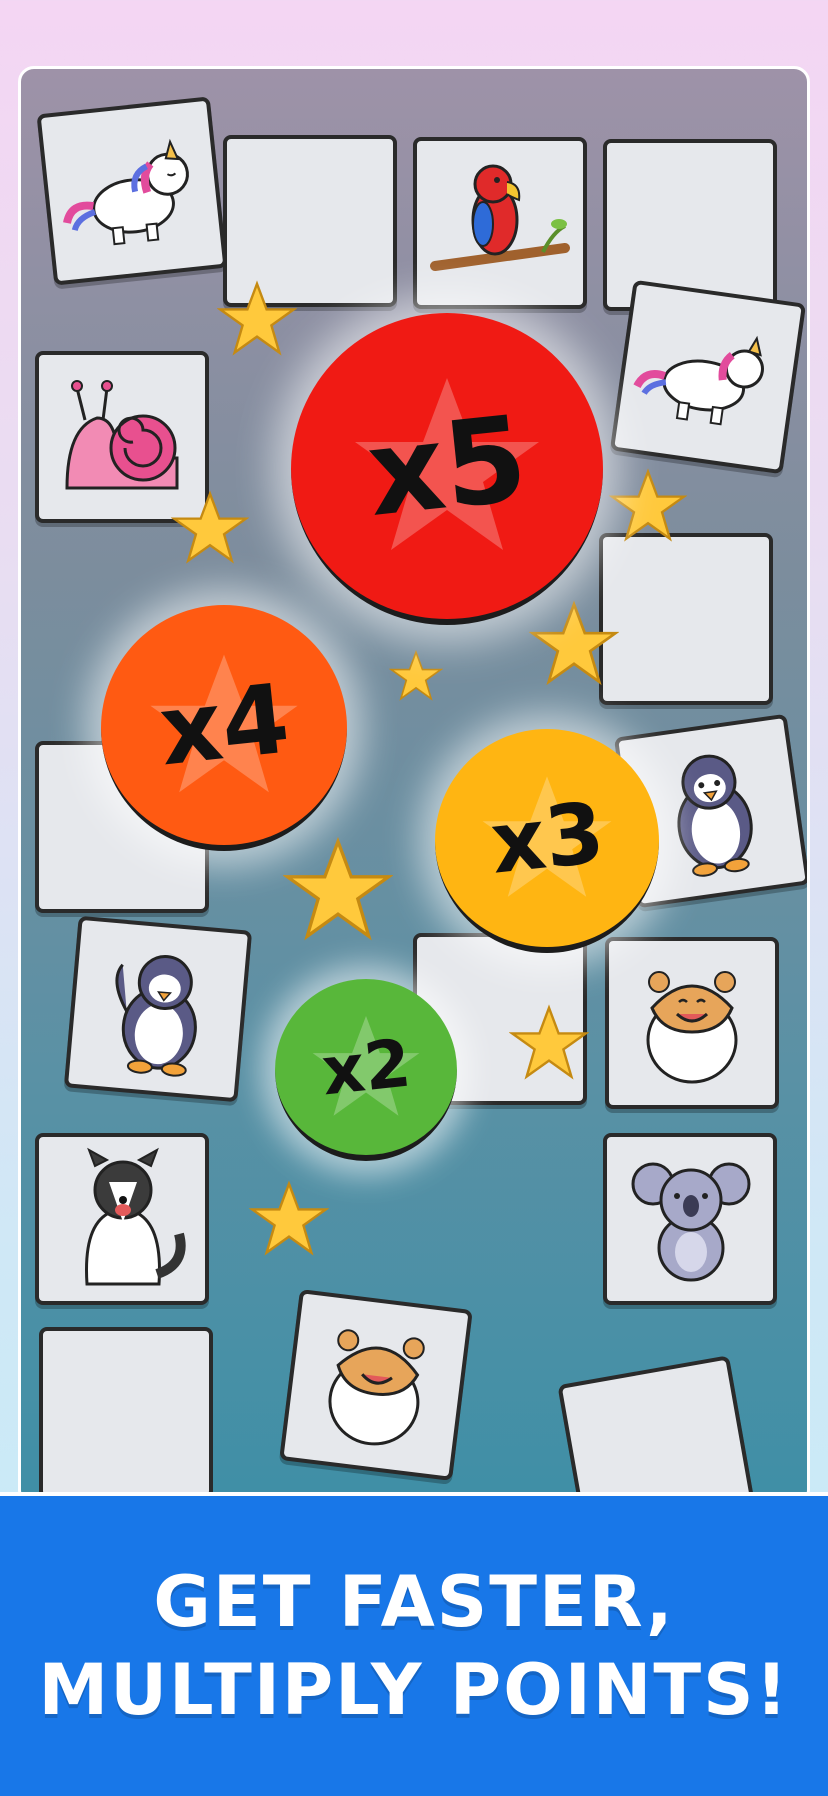 The width and height of the screenshot is (828, 1796). Describe the element at coordinates (366, 1067) in the screenshot. I see `multiplier-label: x2` at that location.